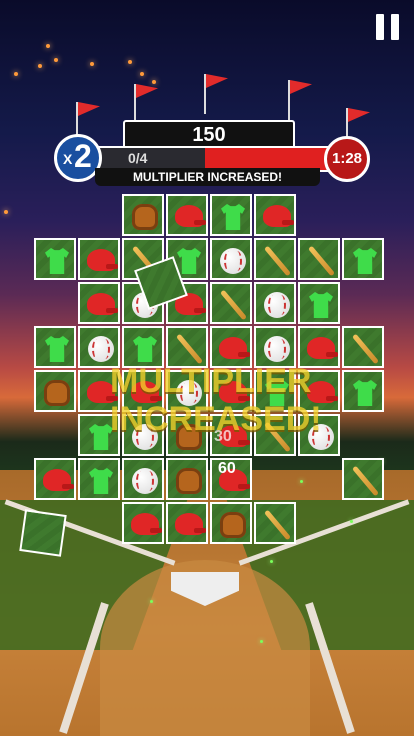 Image resolution: width=414 pixels, height=736 pixels. What do you see at coordinates (223, 436) in the screenshot?
I see `points-popup: 30` at bounding box center [223, 436].